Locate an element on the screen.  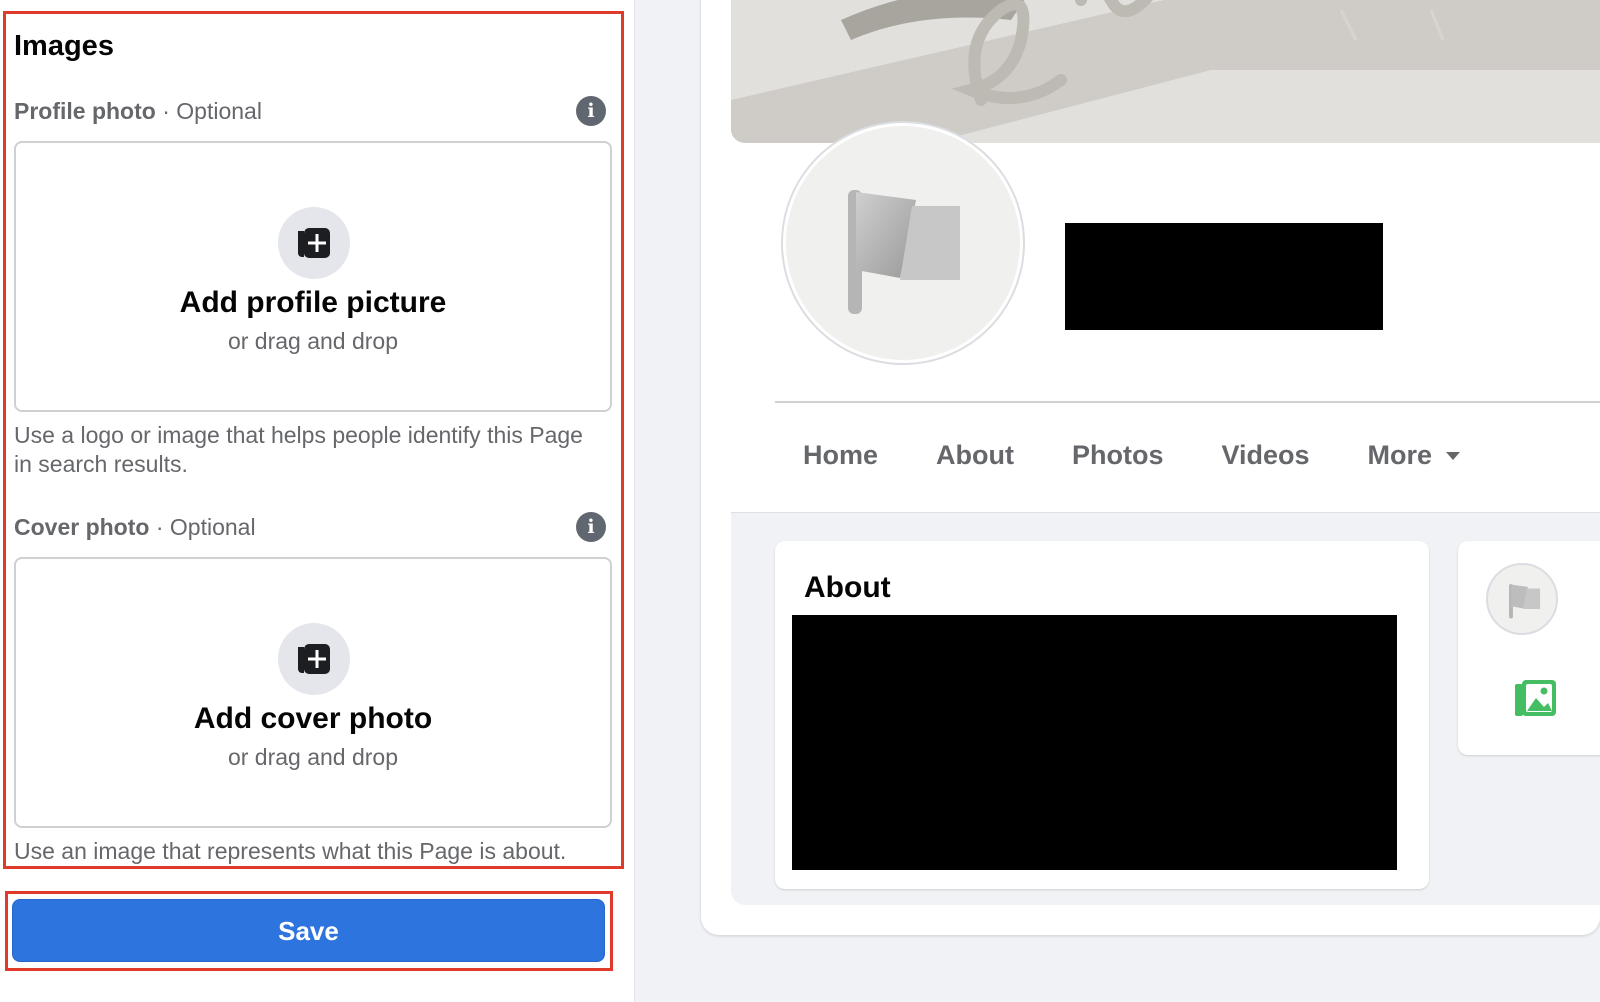
caret-down-icon is located at coordinates (1453, 455).